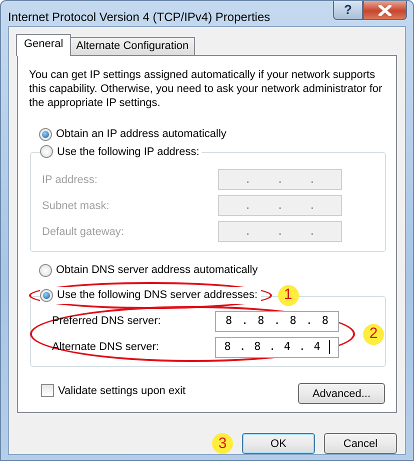  Describe the element at coordinates (134, 134) in the screenshot. I see `radio-option: Obtain an IP address automatically` at that location.